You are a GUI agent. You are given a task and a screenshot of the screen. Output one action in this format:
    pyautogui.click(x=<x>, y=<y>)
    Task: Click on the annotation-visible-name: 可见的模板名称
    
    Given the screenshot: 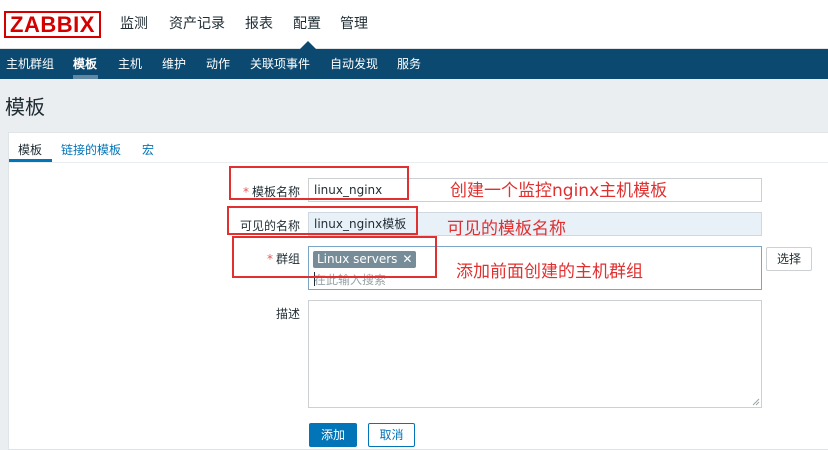 What is the action you would take?
    pyautogui.click(x=506, y=229)
    